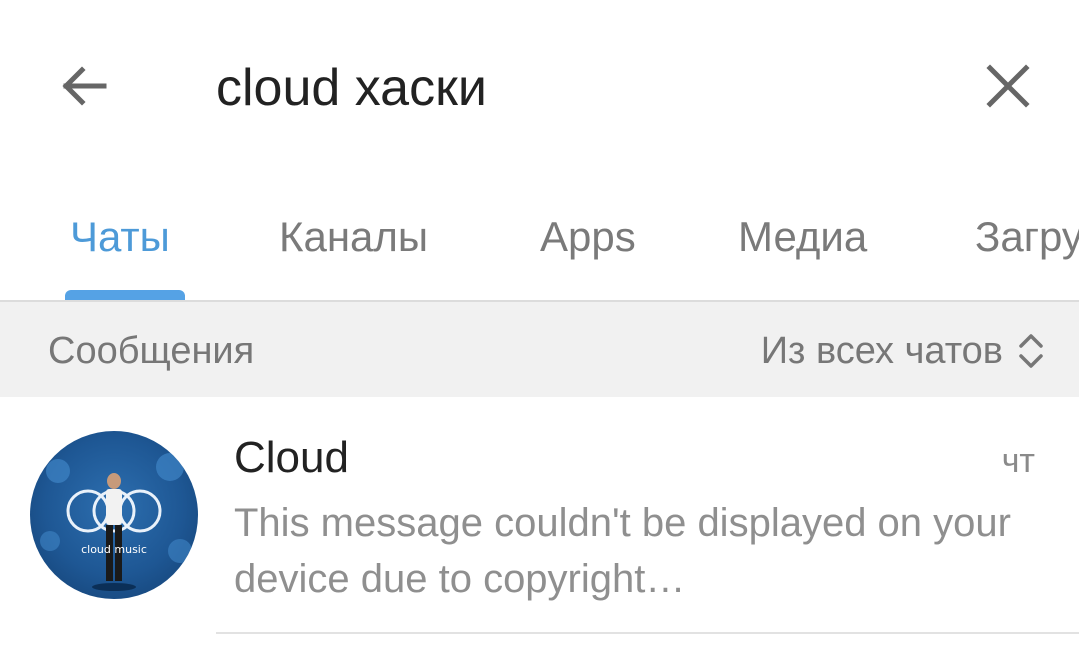 Image resolution: width=1079 pixels, height=652 pixels. Describe the element at coordinates (881, 351) in the screenshot. I see `chat-filter-label: Из всех чатов` at that location.